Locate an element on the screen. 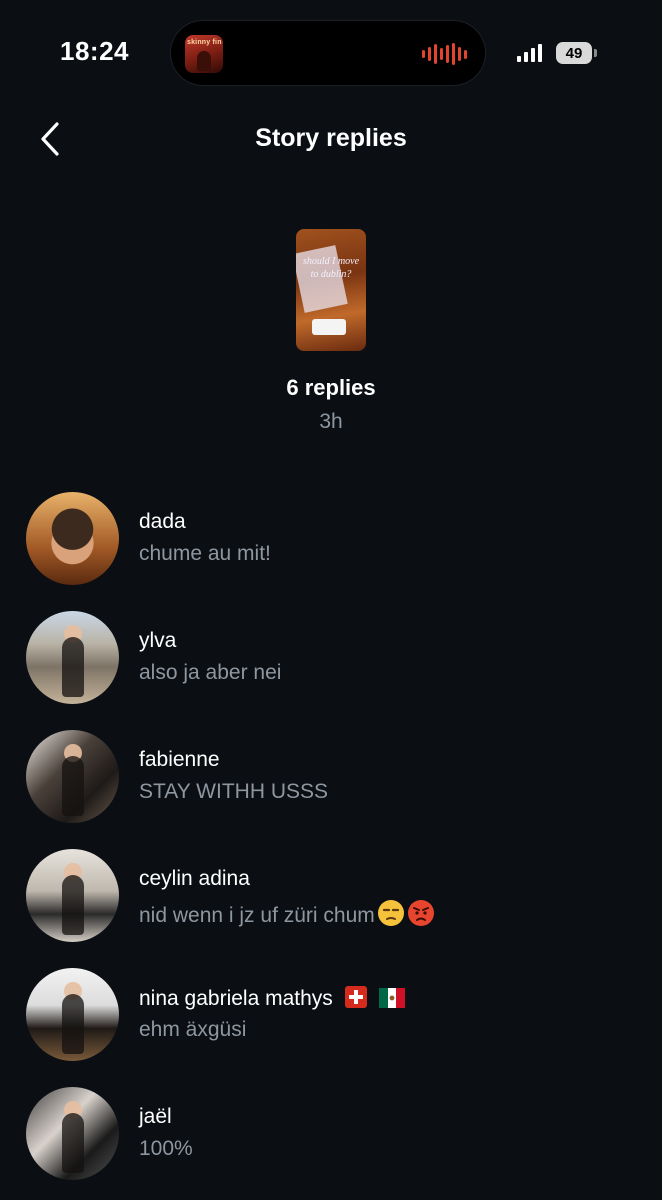 This screenshot has width=662, height=1200. reply-username-container: nina gabriela mathys is located at coordinates (272, 998).